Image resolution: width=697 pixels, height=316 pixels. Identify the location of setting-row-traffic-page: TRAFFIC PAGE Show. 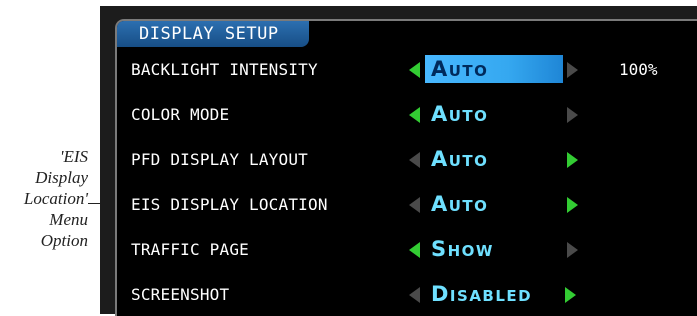
(407, 250).